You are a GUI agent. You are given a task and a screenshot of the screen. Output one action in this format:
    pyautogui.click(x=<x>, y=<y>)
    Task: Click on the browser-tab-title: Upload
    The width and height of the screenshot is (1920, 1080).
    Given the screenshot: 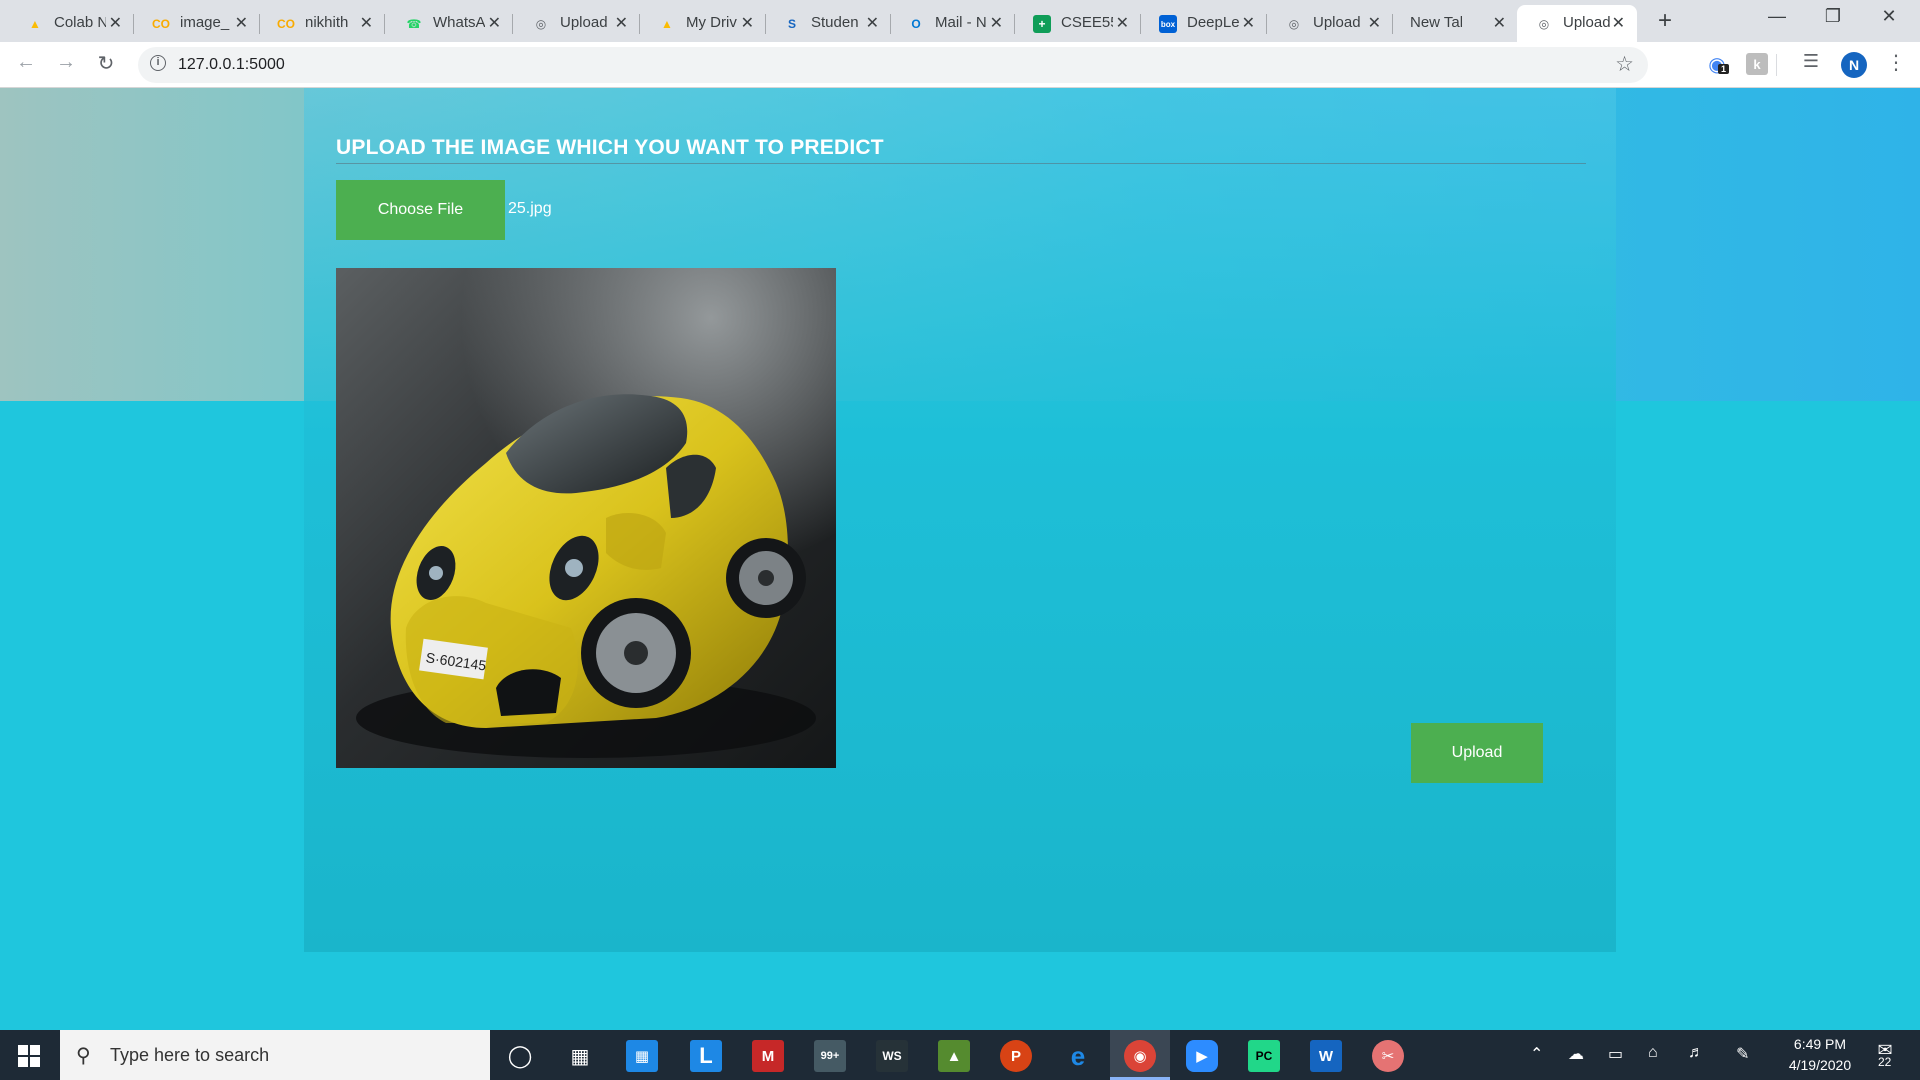 What is the action you would take?
    pyautogui.click(x=1587, y=22)
    